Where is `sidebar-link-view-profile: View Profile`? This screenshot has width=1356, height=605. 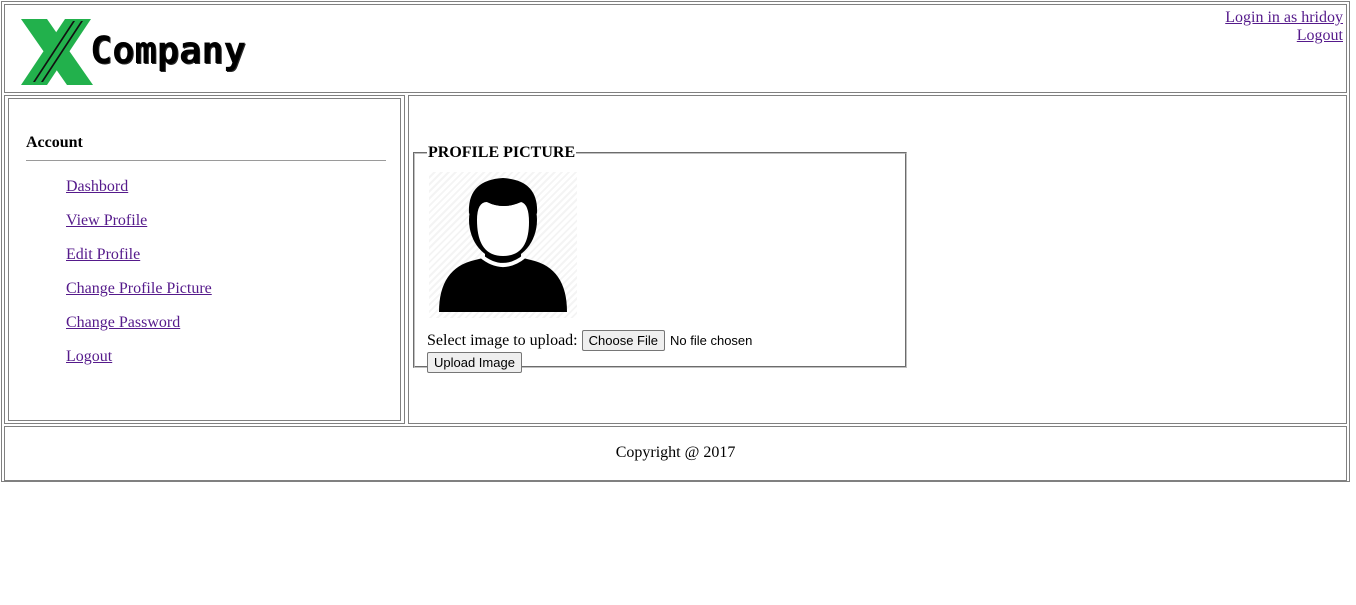
sidebar-link-view-profile: View Profile is located at coordinates (106, 220).